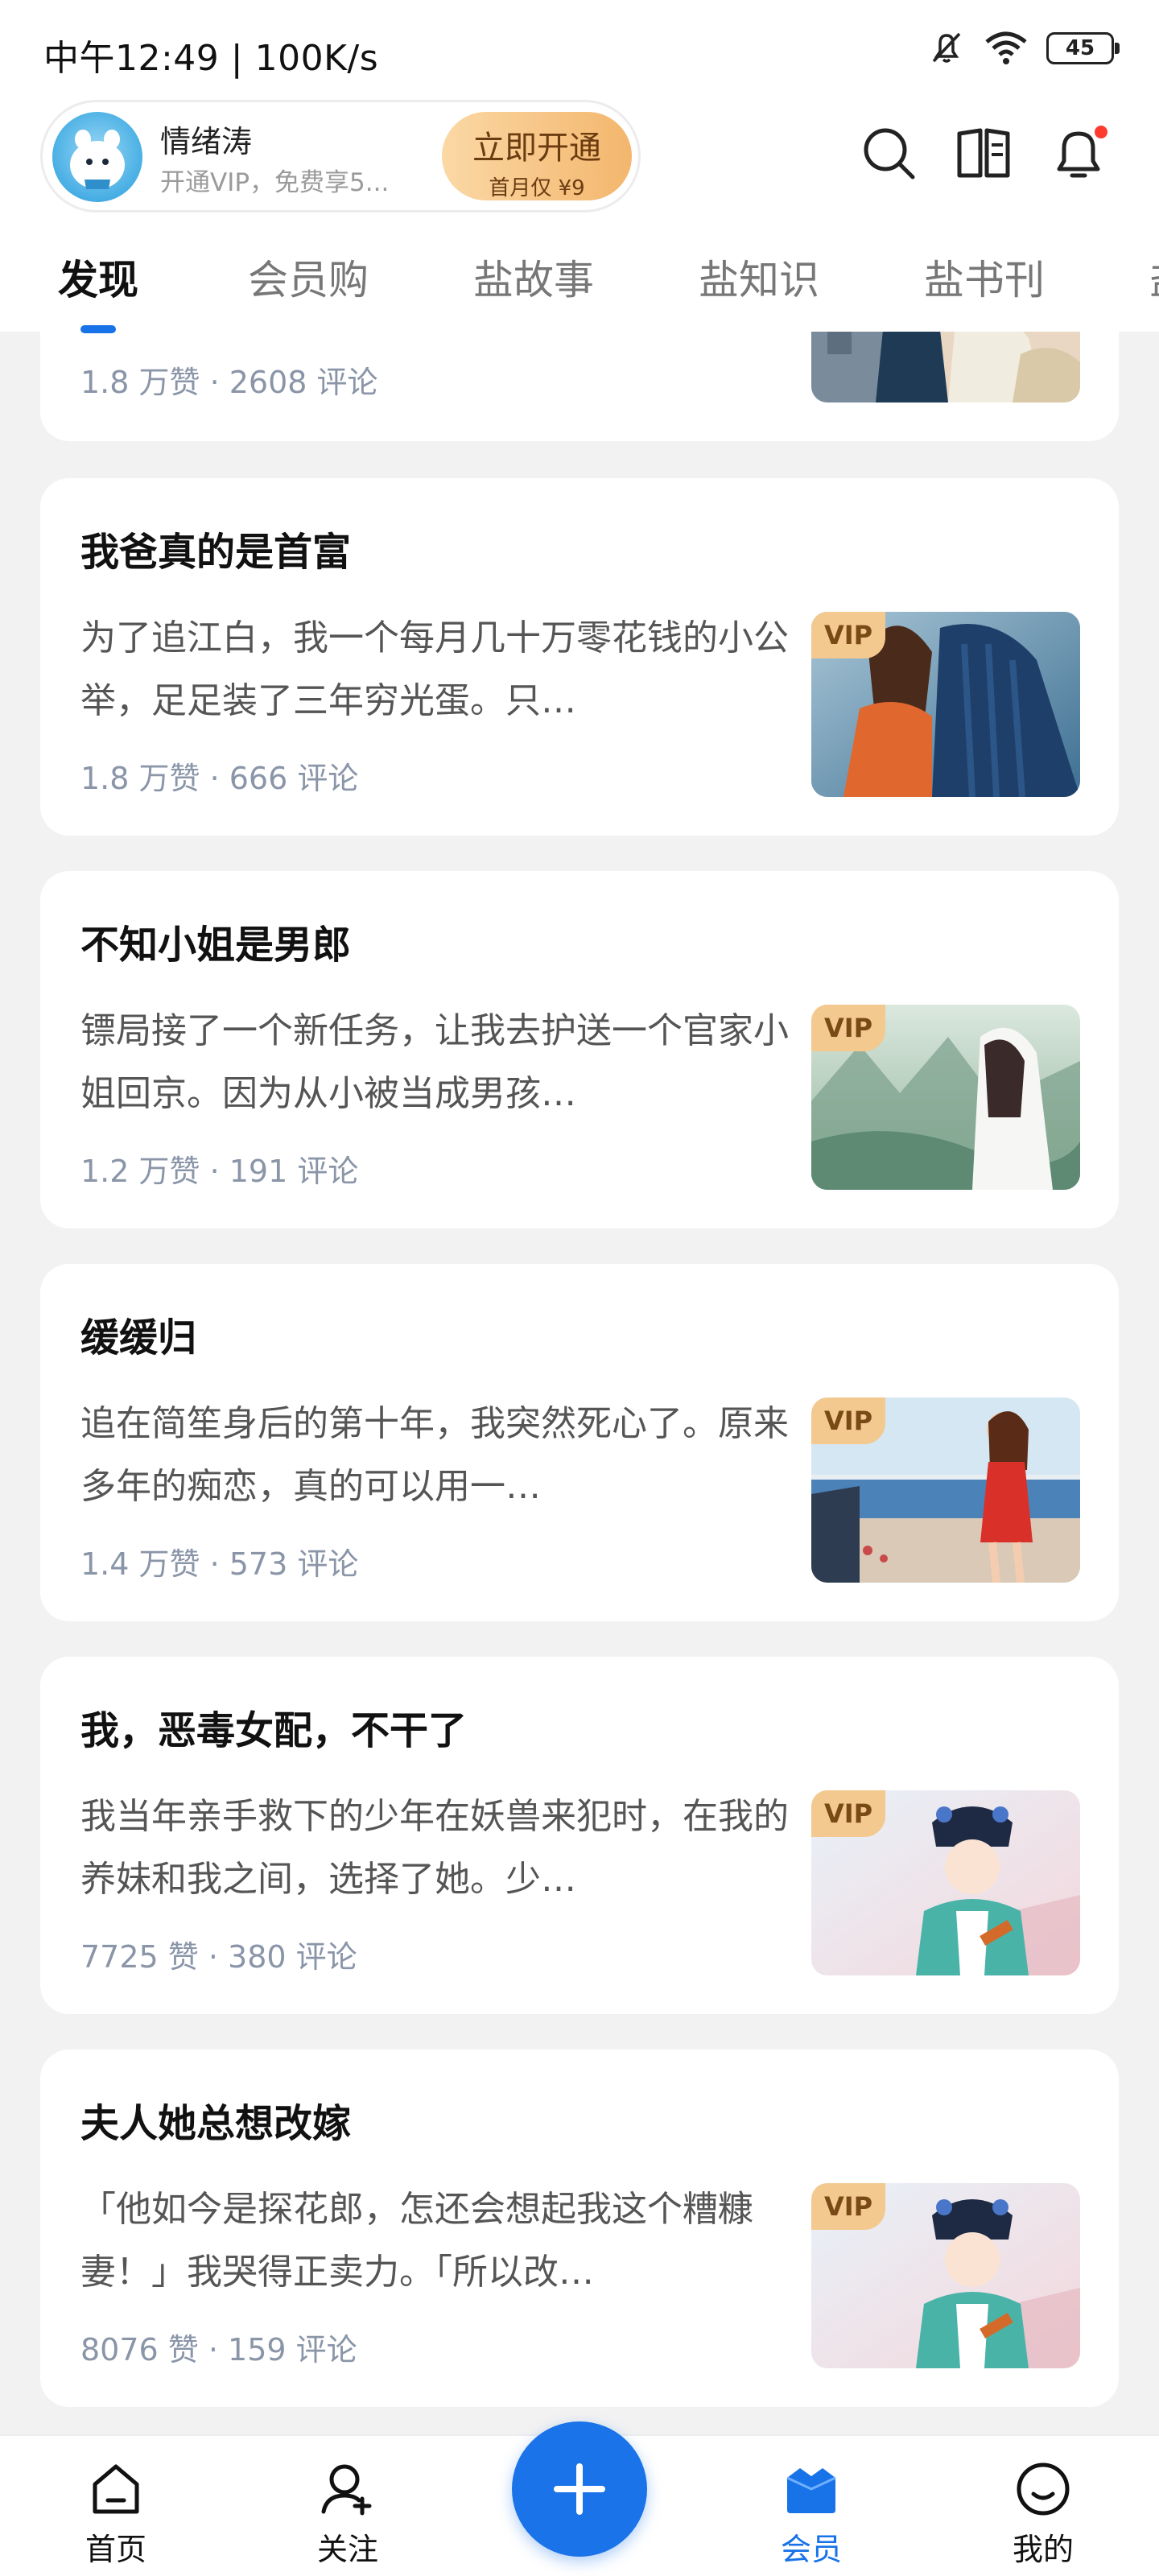 This screenshot has width=1159, height=2576. Describe the element at coordinates (116, 2489) in the screenshot. I see `home-icon` at that location.